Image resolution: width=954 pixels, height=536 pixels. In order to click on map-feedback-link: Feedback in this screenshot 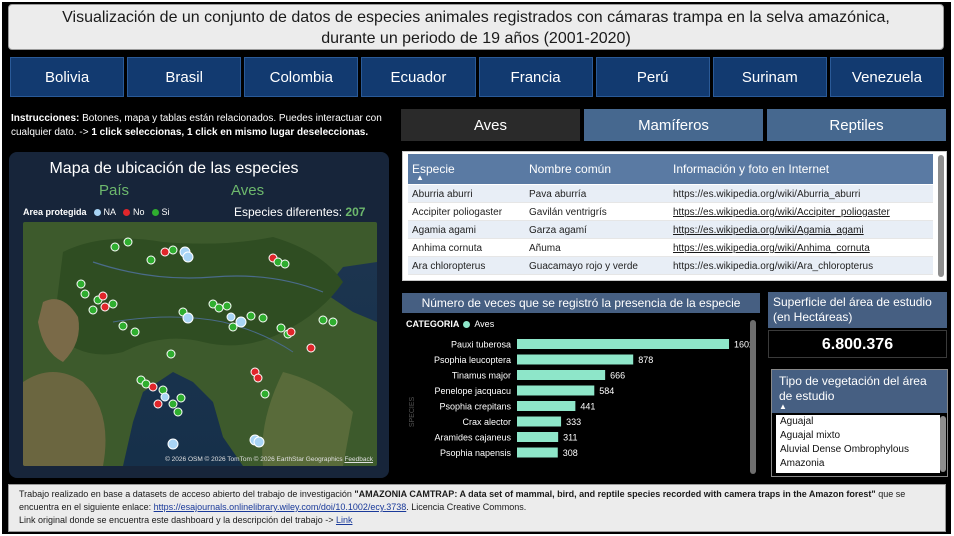, I will do `click(358, 459)`.